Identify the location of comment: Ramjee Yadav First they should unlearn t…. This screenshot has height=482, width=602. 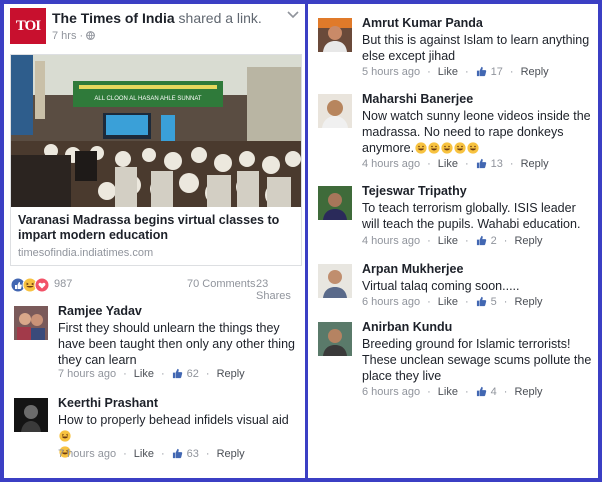
(159, 344).